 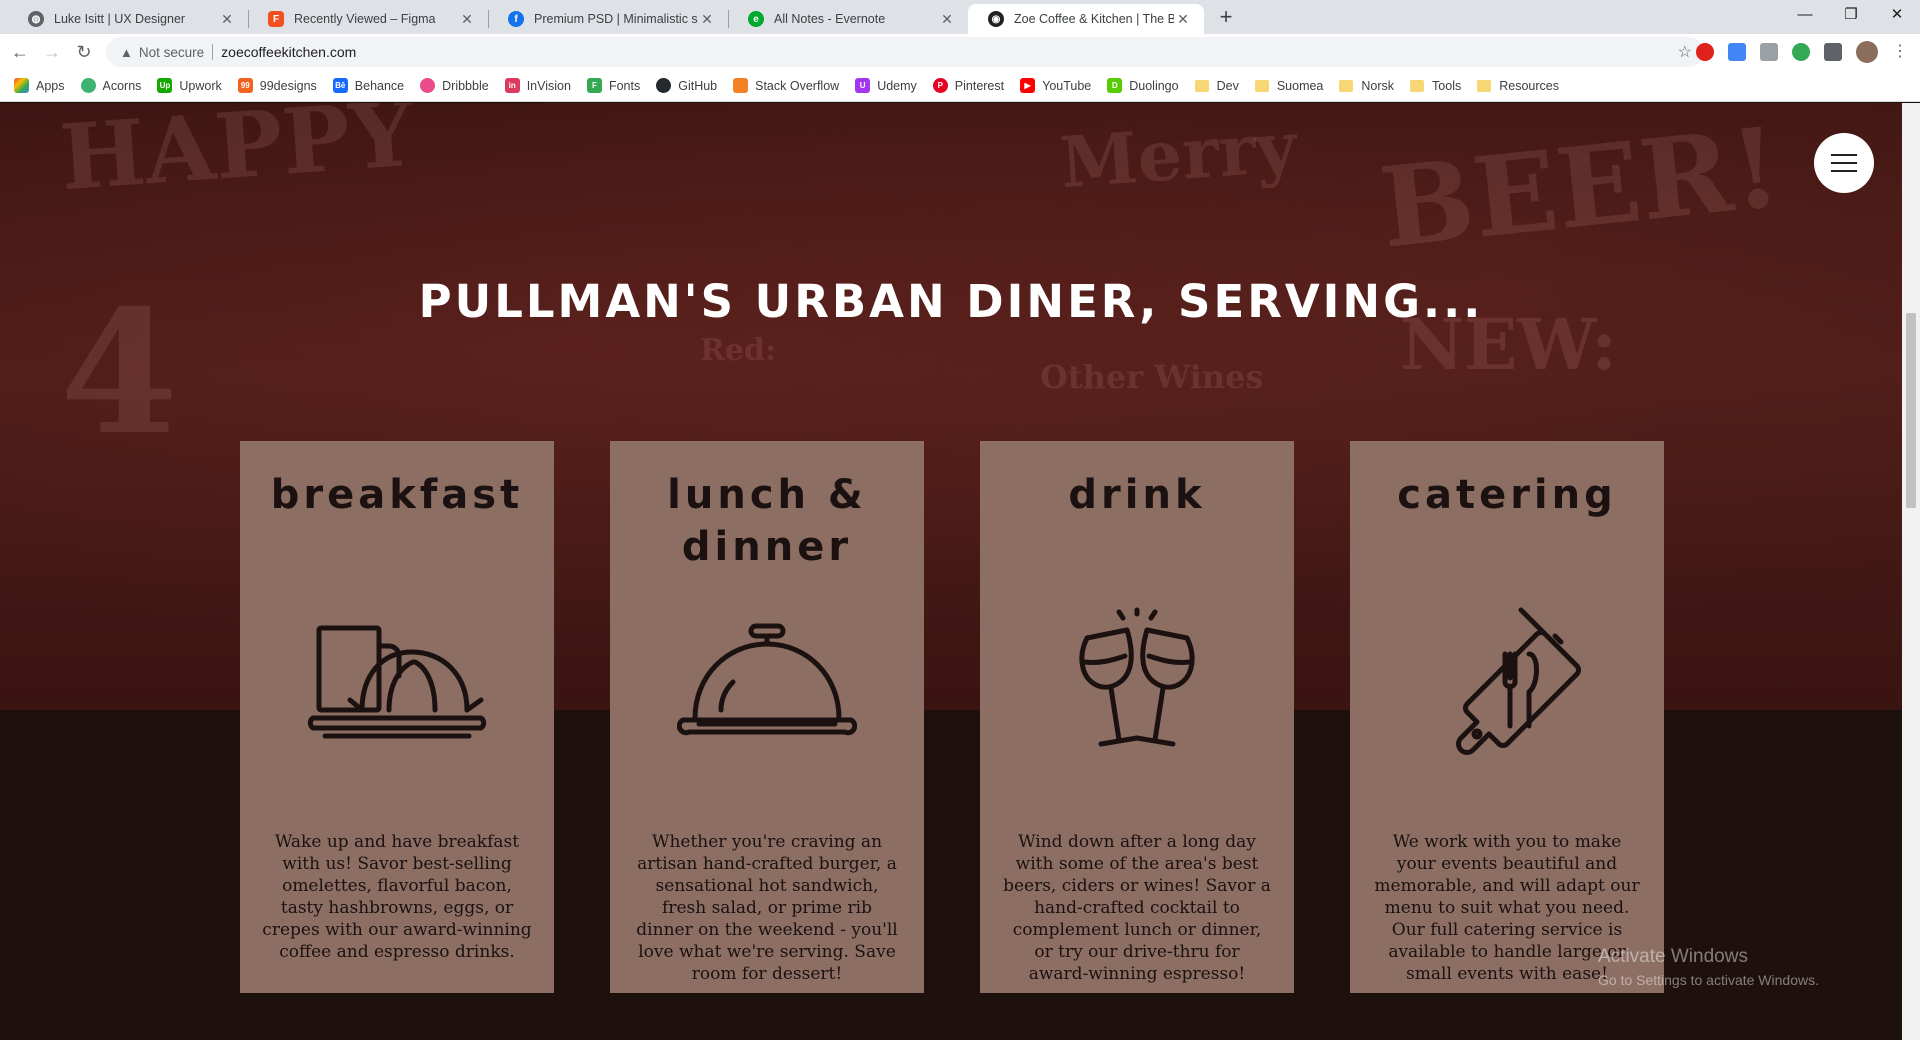 What do you see at coordinates (397, 495) in the screenshot?
I see `card-title: breakfast` at bounding box center [397, 495].